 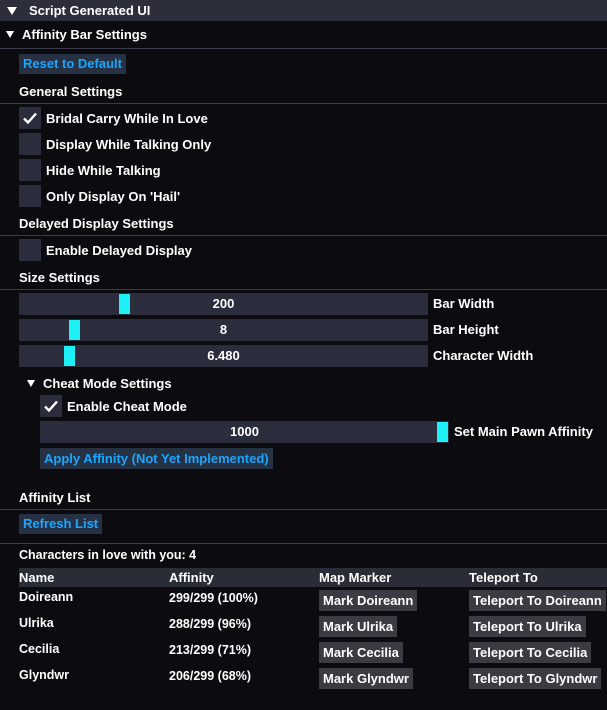 I want to click on characters-count-text: Characters in love with you: 4, so click(x=108, y=555).